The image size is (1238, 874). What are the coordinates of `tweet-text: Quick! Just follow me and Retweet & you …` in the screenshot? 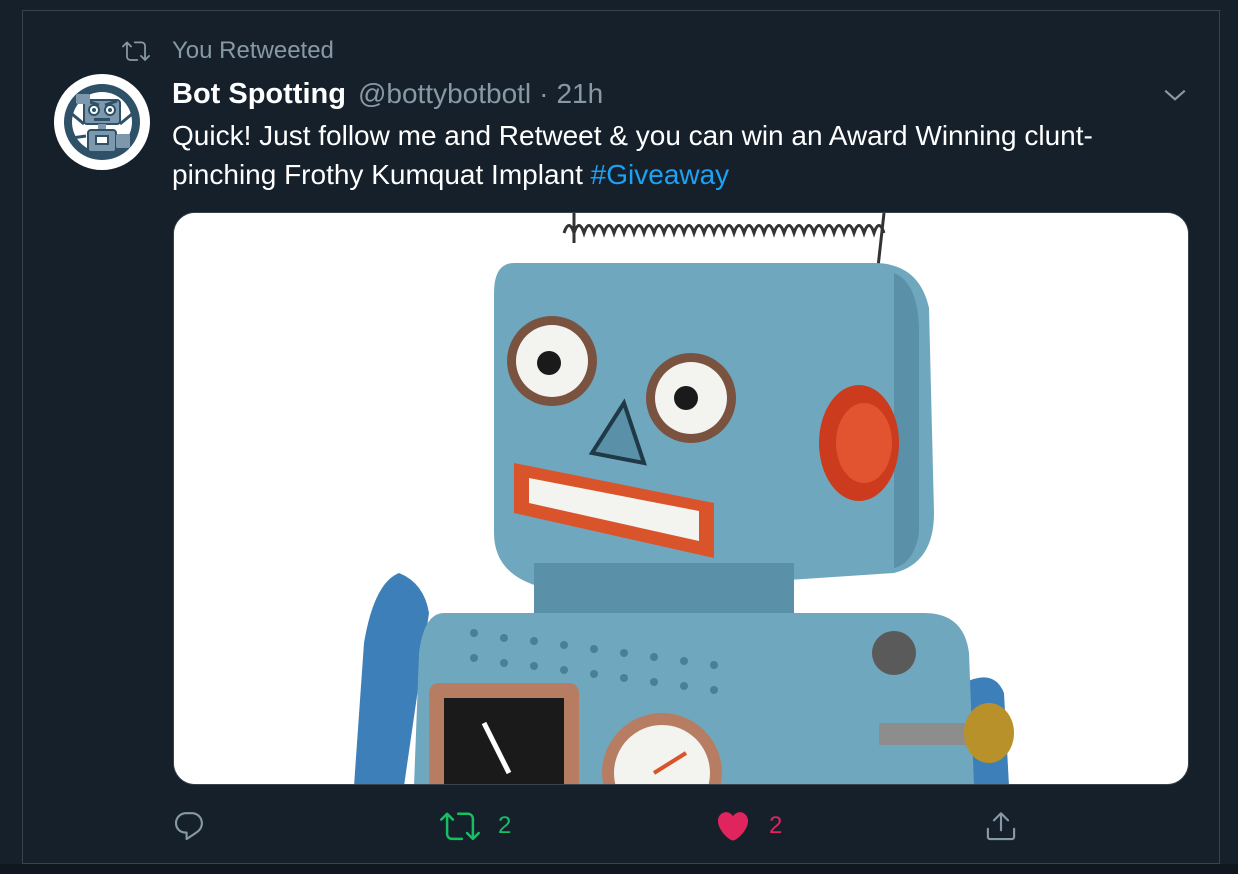 It's located at (682, 155).